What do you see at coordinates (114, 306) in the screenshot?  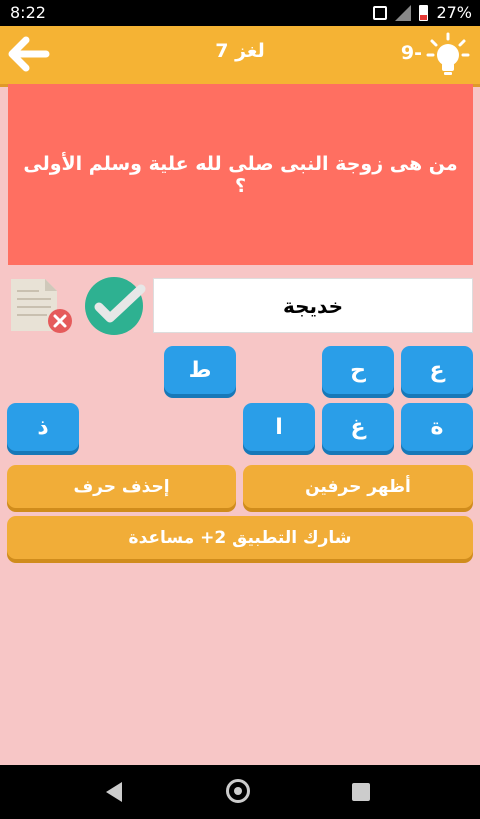 I see `checkmark-icon` at bounding box center [114, 306].